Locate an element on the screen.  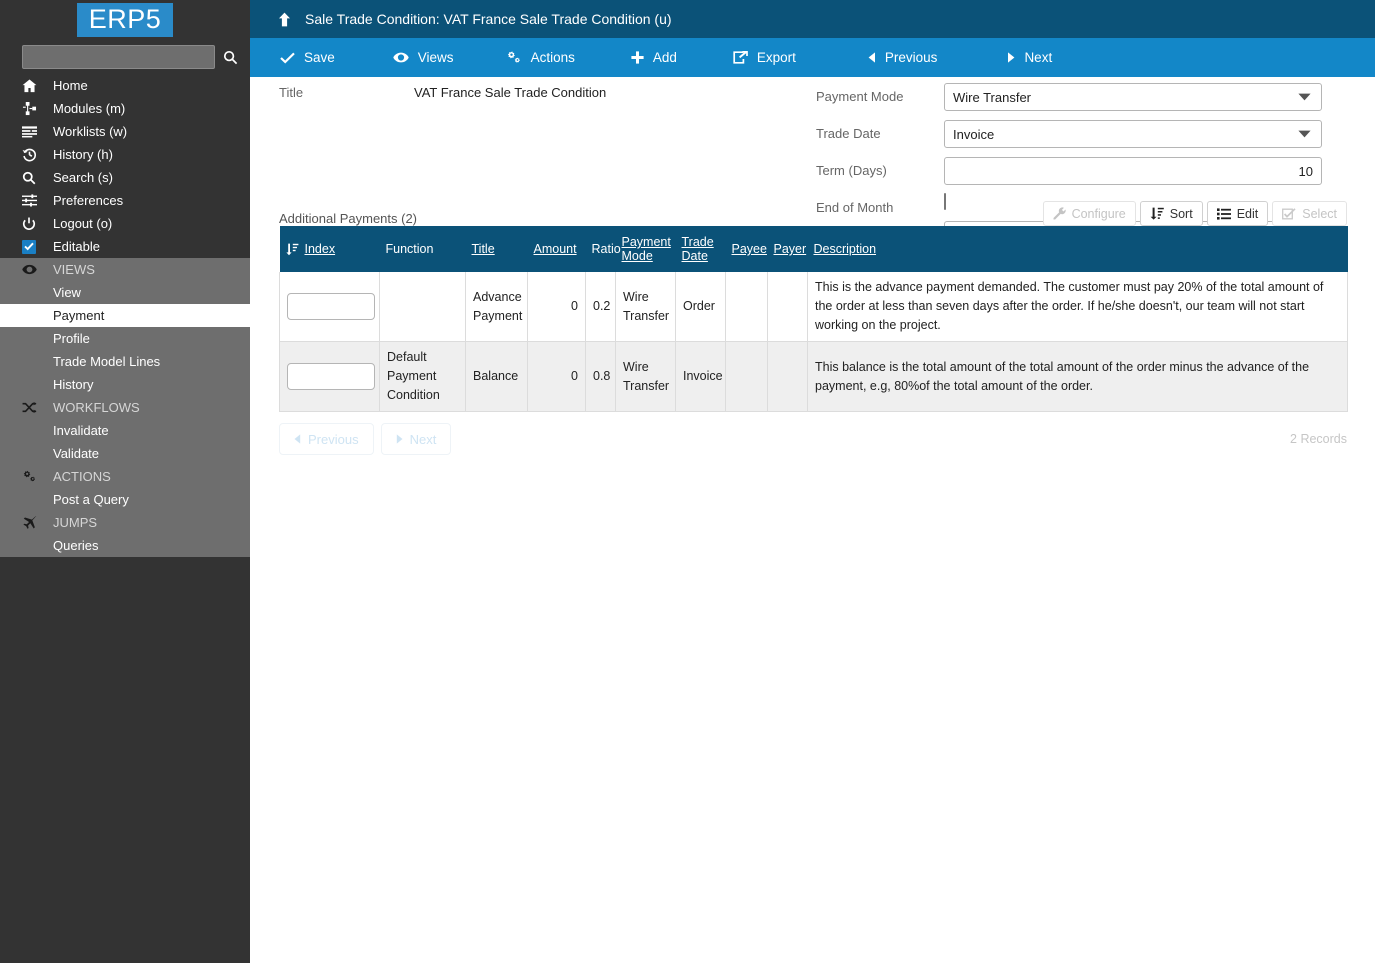
sidebar-item-validate: Validate is located at coordinates (125, 453).